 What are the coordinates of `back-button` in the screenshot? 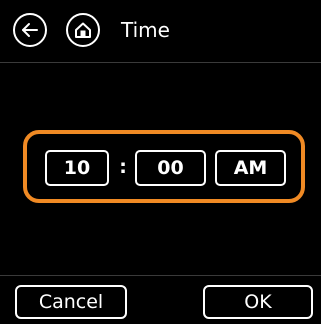 It's located at (30, 30).